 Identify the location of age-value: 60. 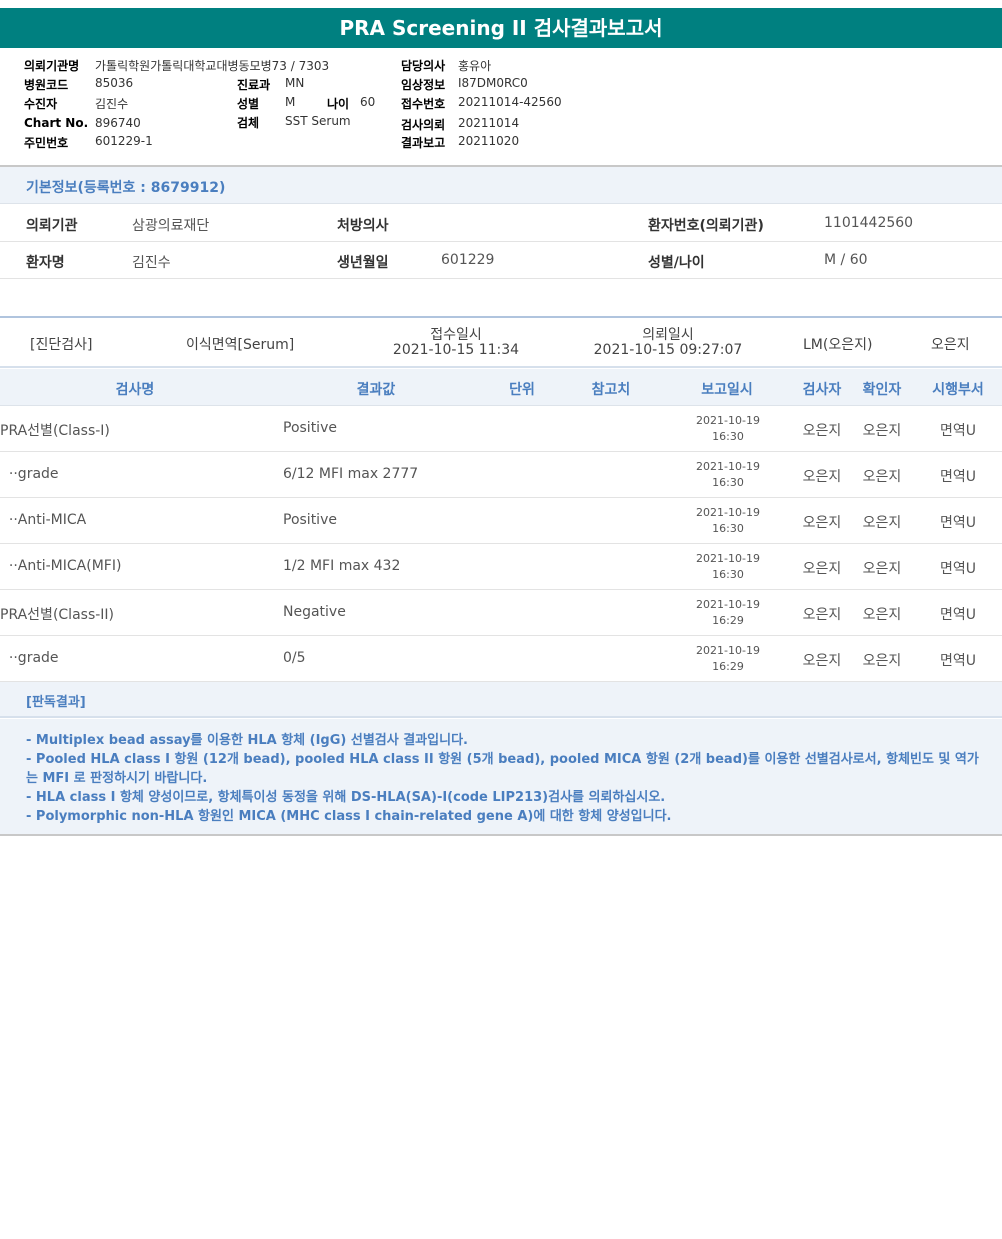
(368, 102).